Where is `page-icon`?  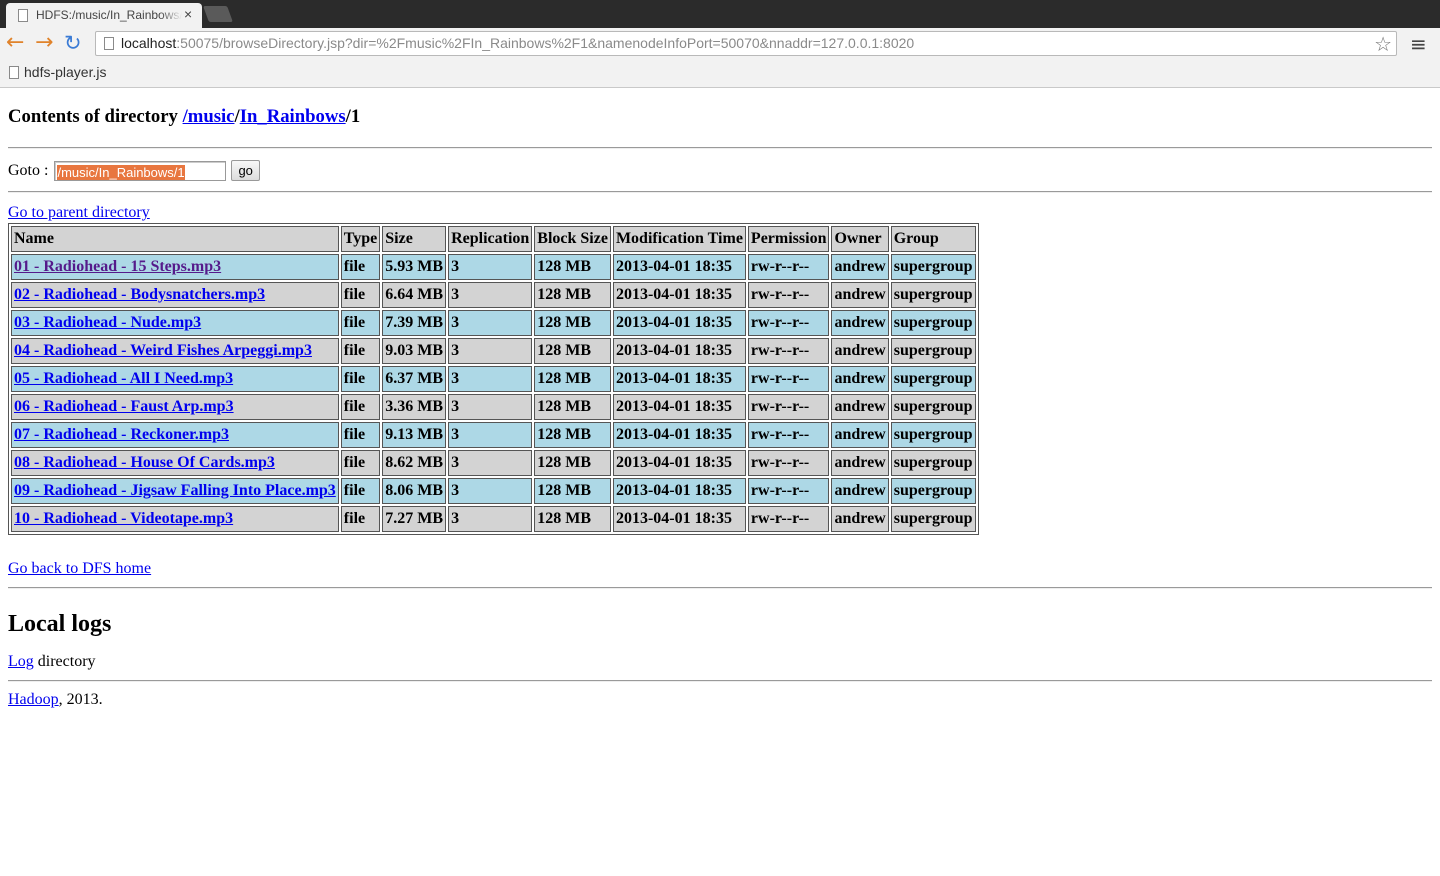
page-icon is located at coordinates (109, 43).